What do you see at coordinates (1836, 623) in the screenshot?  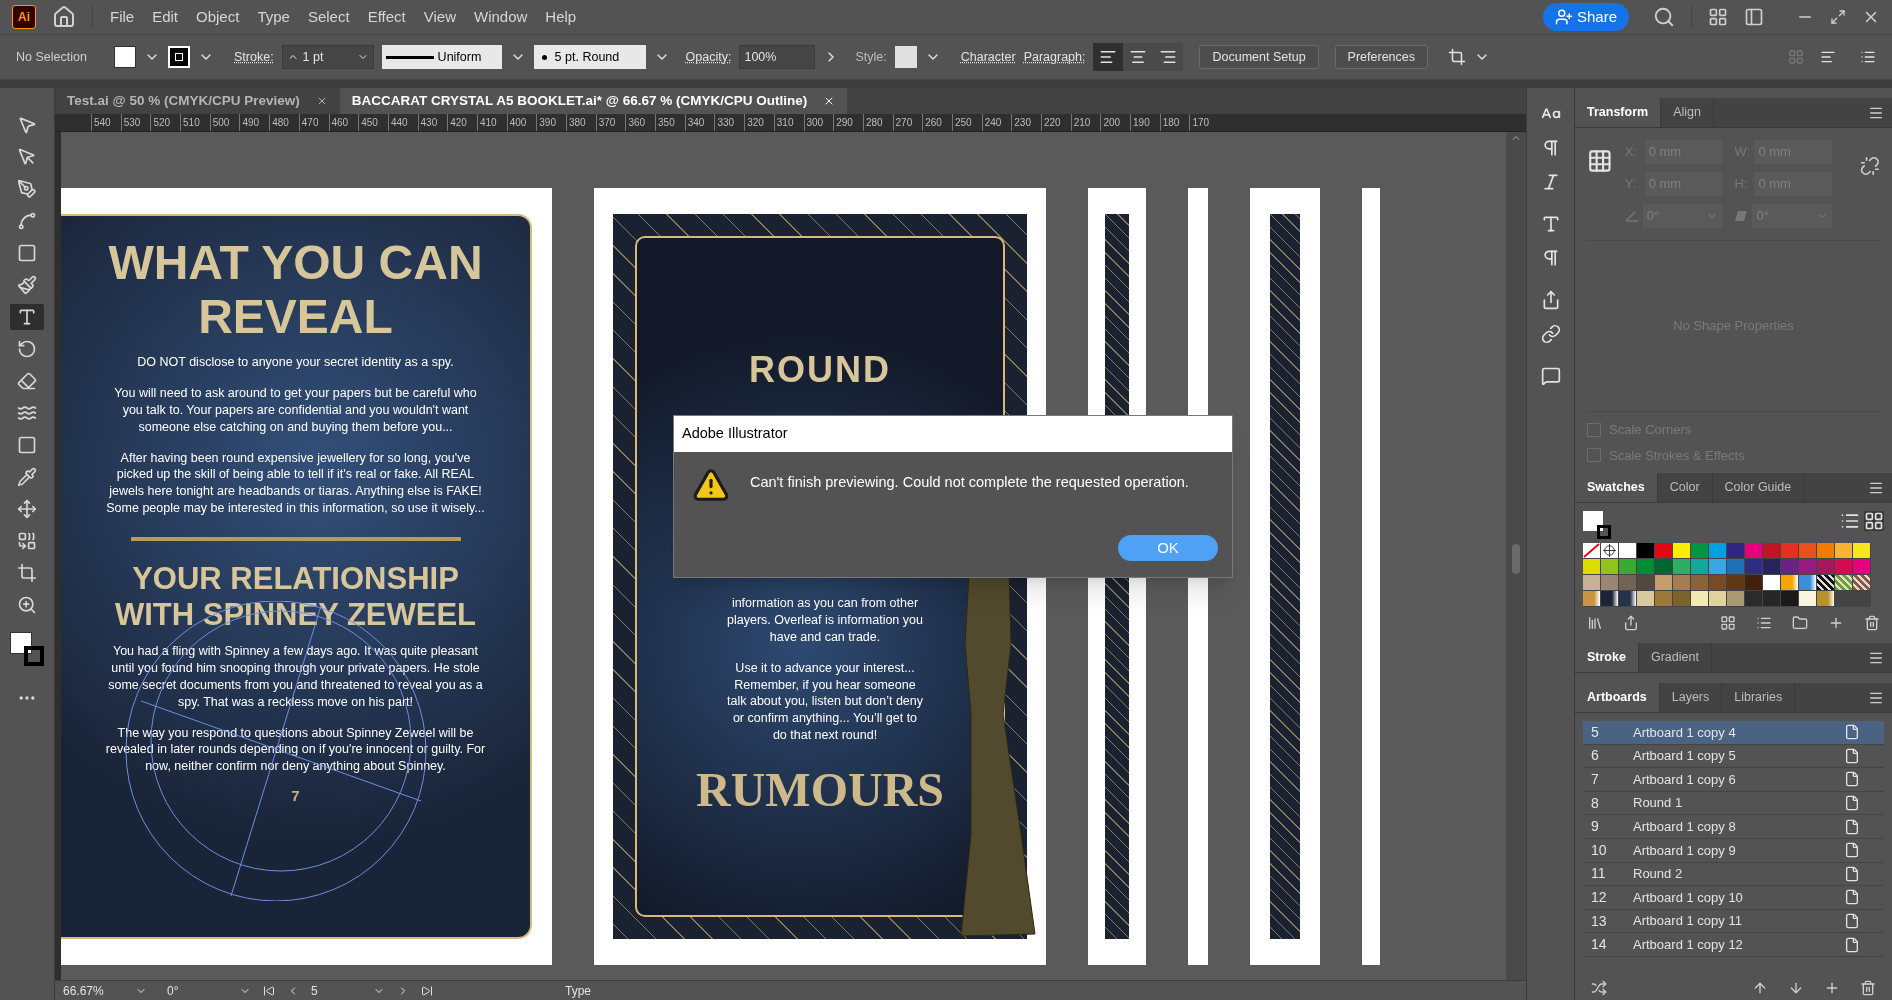 I see `new-swatch-icon` at bounding box center [1836, 623].